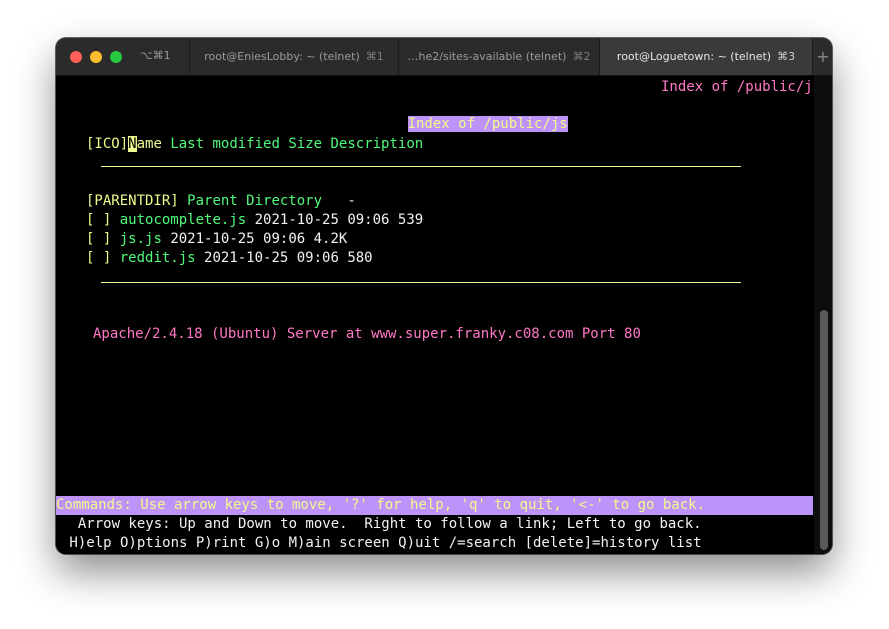 The image size is (889, 629). What do you see at coordinates (374, 56) in the screenshot?
I see `tab-shortcut: ⌘1` at bounding box center [374, 56].